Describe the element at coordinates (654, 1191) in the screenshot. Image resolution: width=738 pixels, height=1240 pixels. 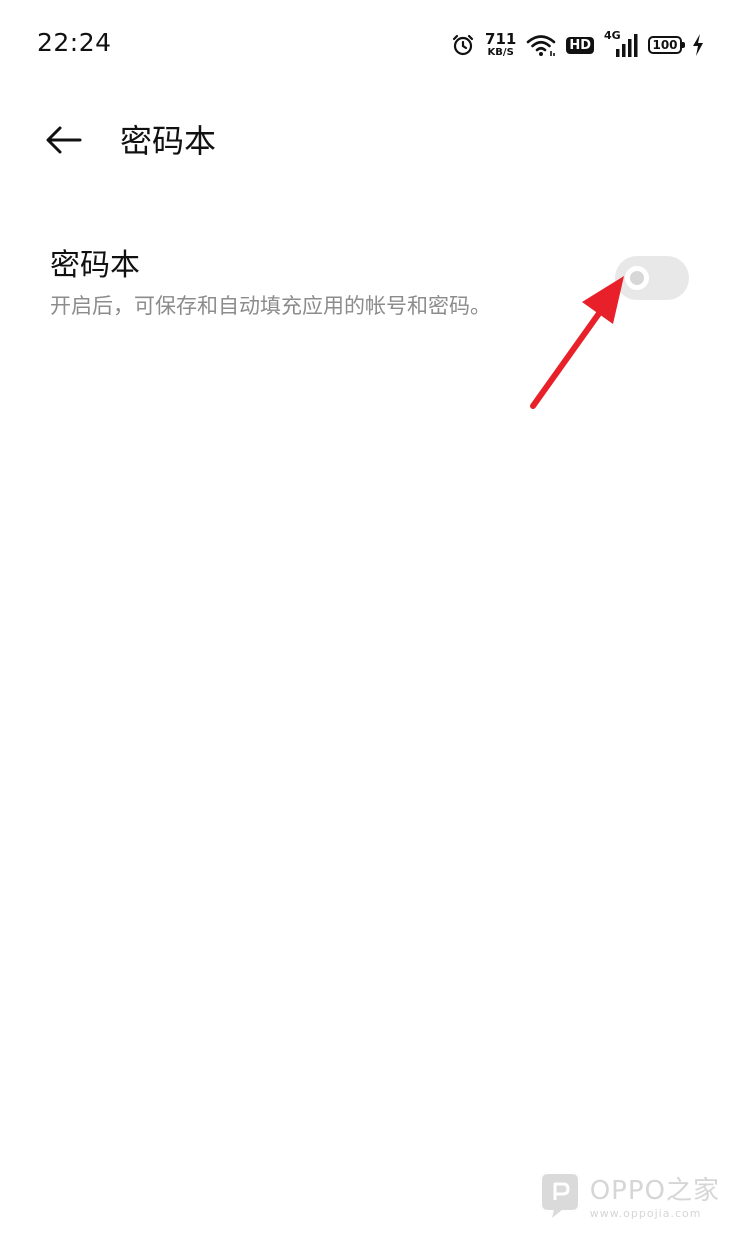
I see `watermark-brand: OPPO之家` at that location.